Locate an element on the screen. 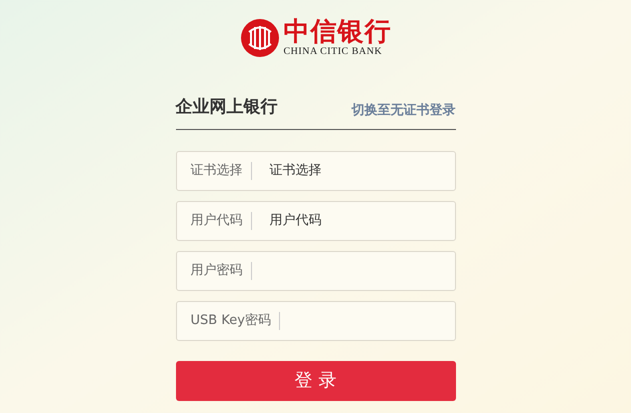 This screenshot has height=413, width=631. switch-login-link: 切换至无证书登录 is located at coordinates (404, 110).